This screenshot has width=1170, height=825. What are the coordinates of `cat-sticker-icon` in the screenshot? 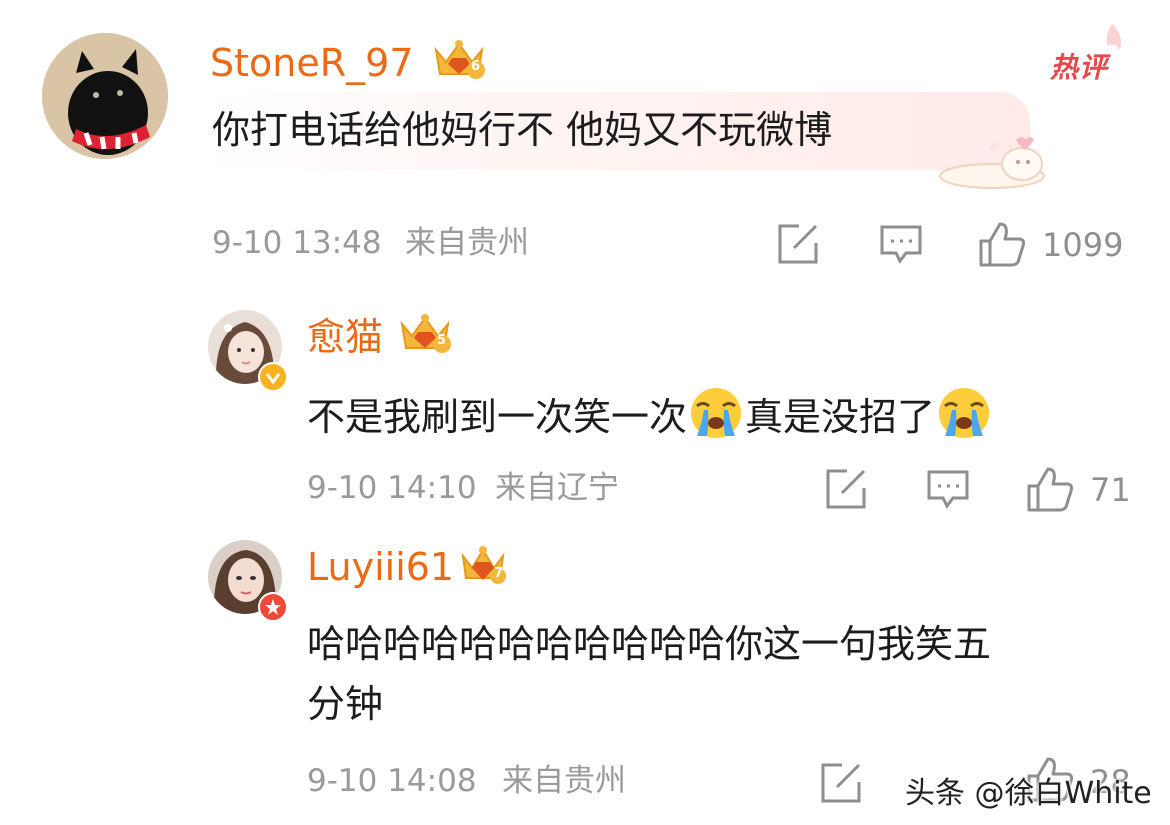 It's located at (990, 161).